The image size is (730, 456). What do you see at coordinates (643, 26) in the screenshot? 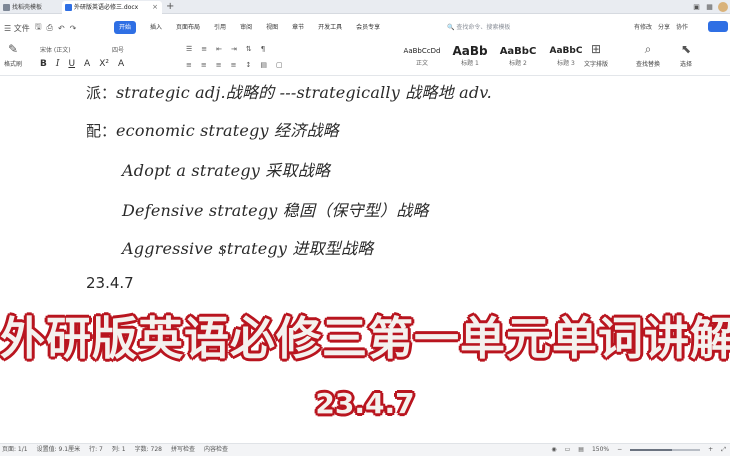
I see `modified-status: 有修改` at bounding box center [643, 26].